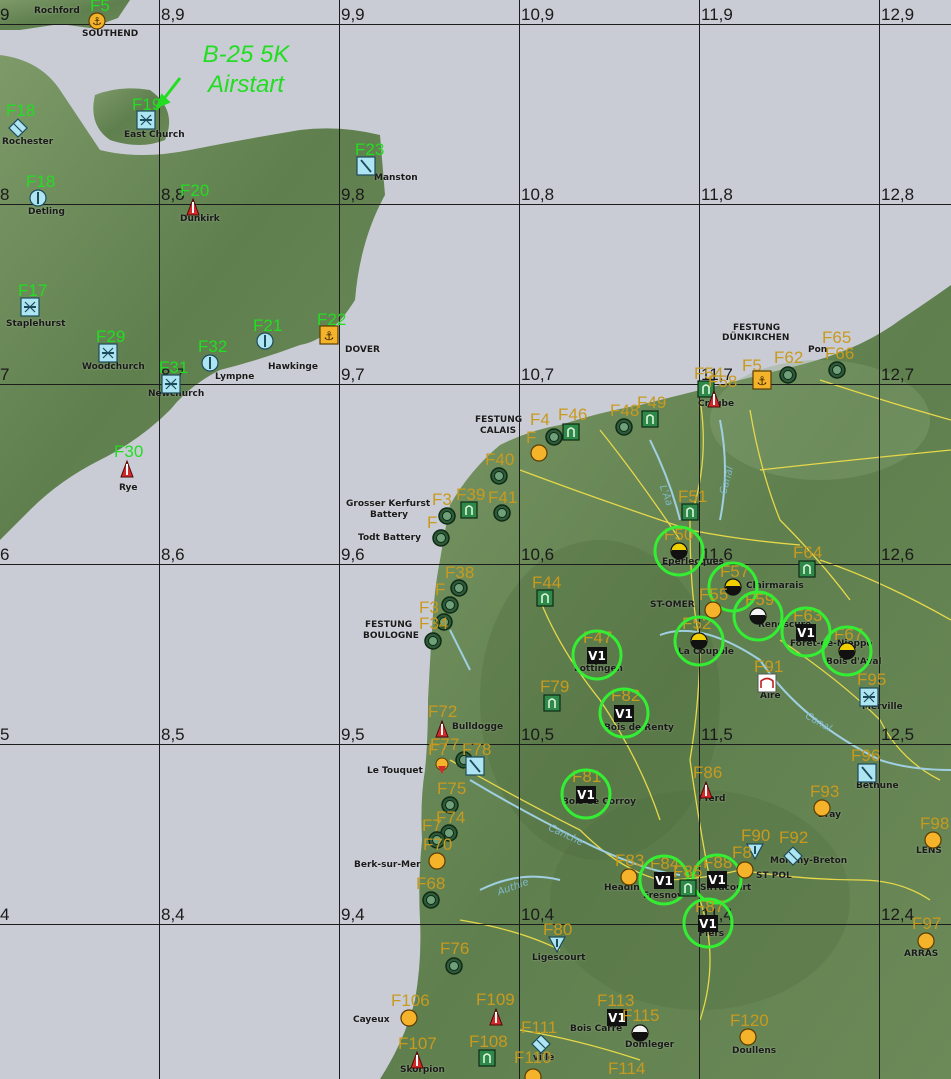 Image resolution: width=951 pixels, height=1079 pixels. Describe the element at coordinates (389, 538) in the screenshot. I see `place-label: Todt Battery` at that location.